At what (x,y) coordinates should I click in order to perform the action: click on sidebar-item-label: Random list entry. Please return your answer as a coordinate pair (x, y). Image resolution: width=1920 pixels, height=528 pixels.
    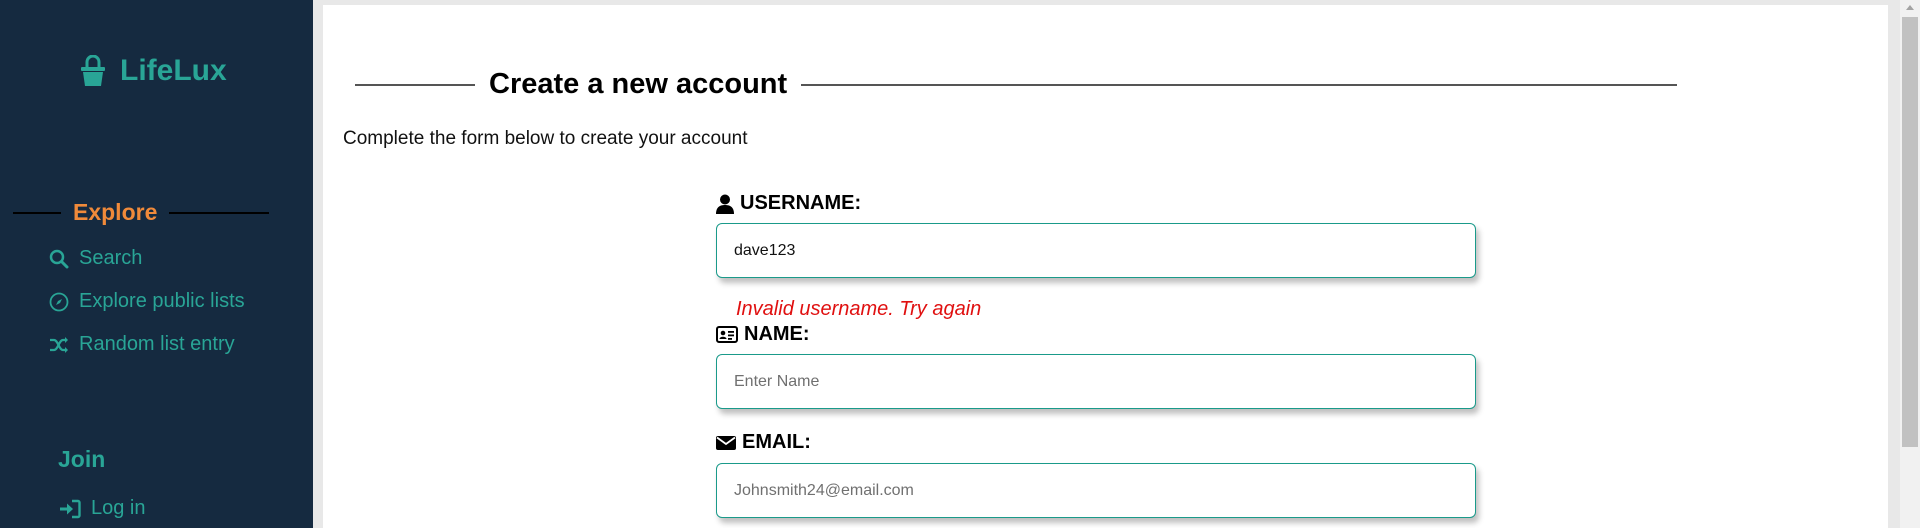
    Looking at the image, I should click on (157, 344).